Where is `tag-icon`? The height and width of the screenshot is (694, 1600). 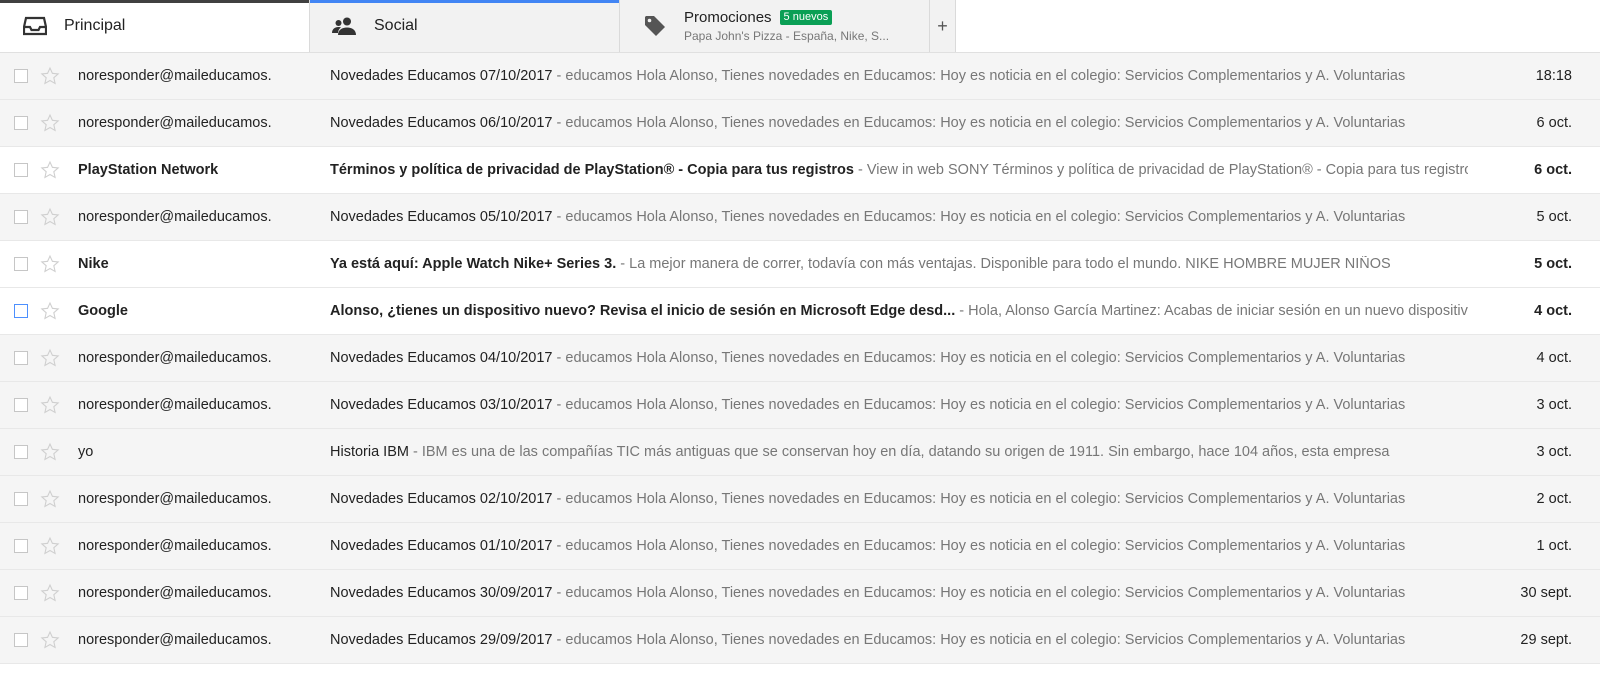
tag-icon is located at coordinates (655, 26).